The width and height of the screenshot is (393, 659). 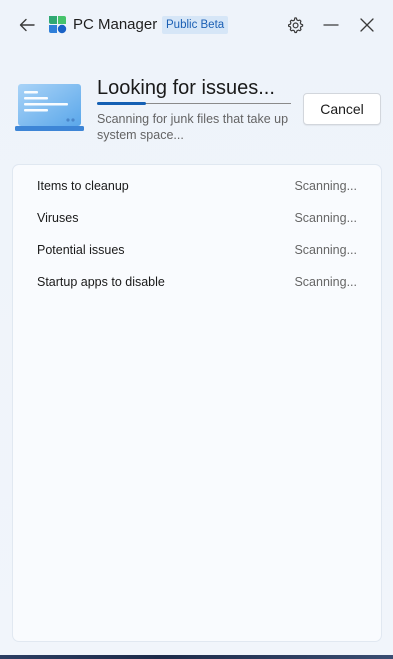 I want to click on result-label: Items to cleanup, so click(x=83, y=186).